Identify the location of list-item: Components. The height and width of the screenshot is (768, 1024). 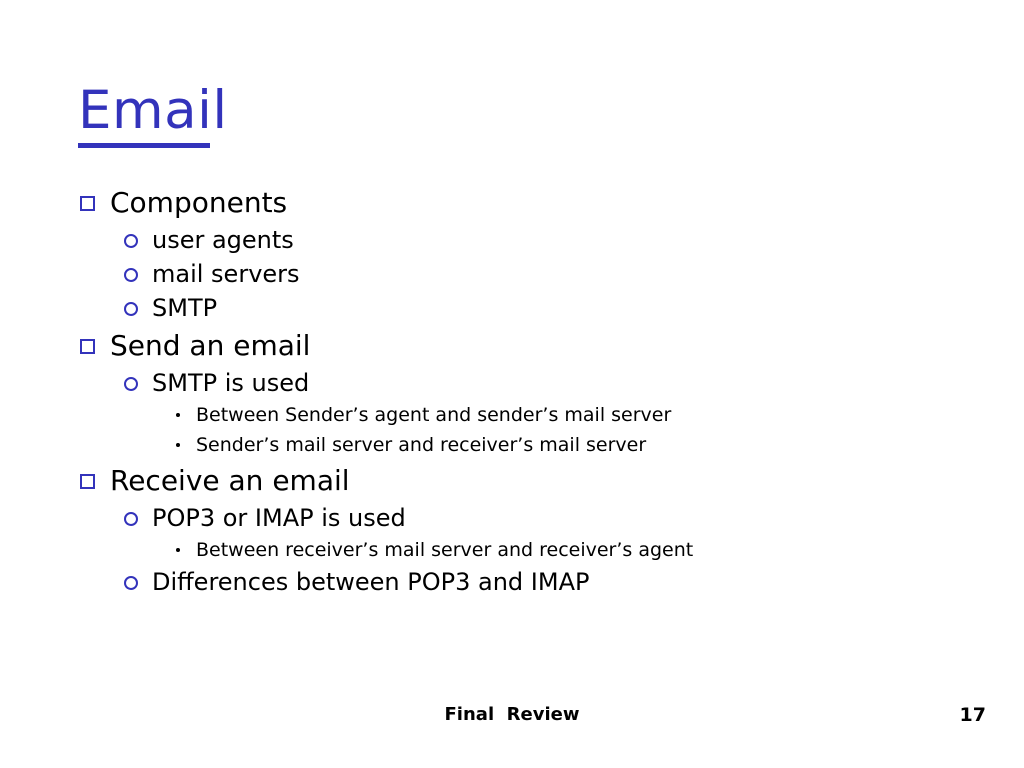
(512, 202).